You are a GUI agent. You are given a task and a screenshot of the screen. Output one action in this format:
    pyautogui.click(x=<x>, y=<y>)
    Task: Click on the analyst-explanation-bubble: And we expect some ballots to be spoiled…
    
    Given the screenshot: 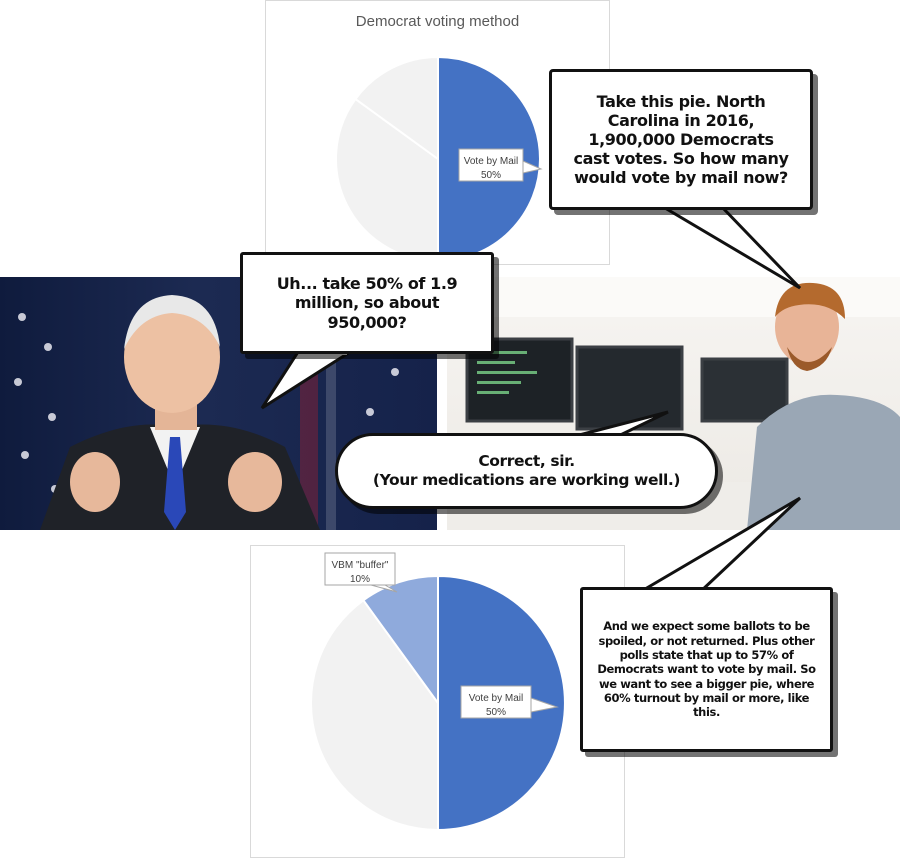 What is the action you would take?
    pyautogui.click(x=706, y=669)
    